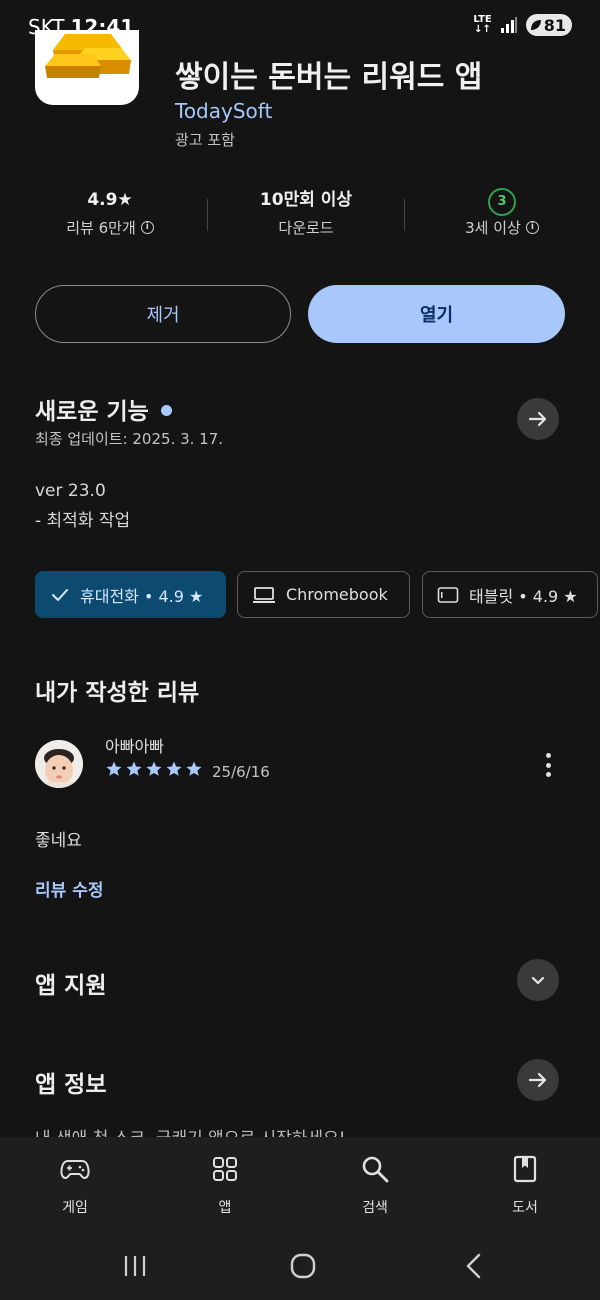  Describe the element at coordinates (448, 594) in the screenshot. I see `tablet-icon` at that location.